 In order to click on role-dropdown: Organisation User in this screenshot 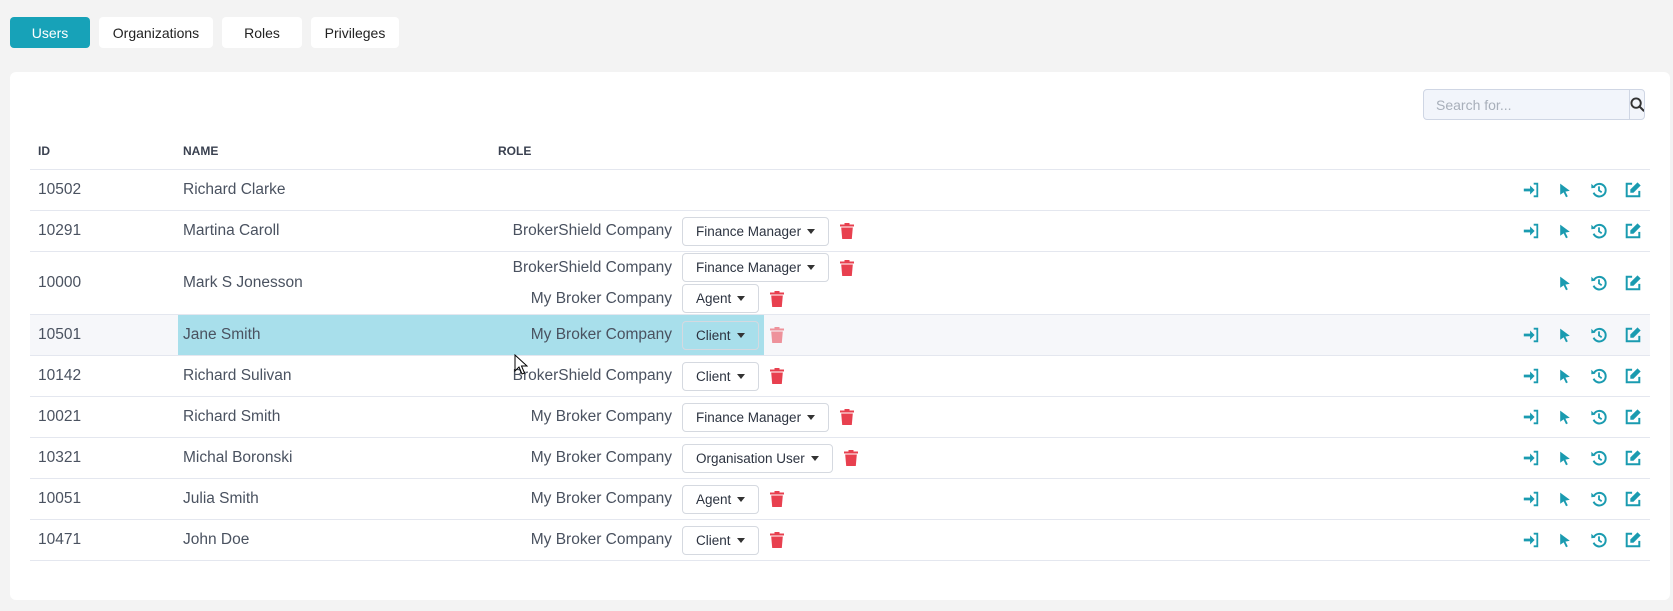, I will do `click(757, 458)`.